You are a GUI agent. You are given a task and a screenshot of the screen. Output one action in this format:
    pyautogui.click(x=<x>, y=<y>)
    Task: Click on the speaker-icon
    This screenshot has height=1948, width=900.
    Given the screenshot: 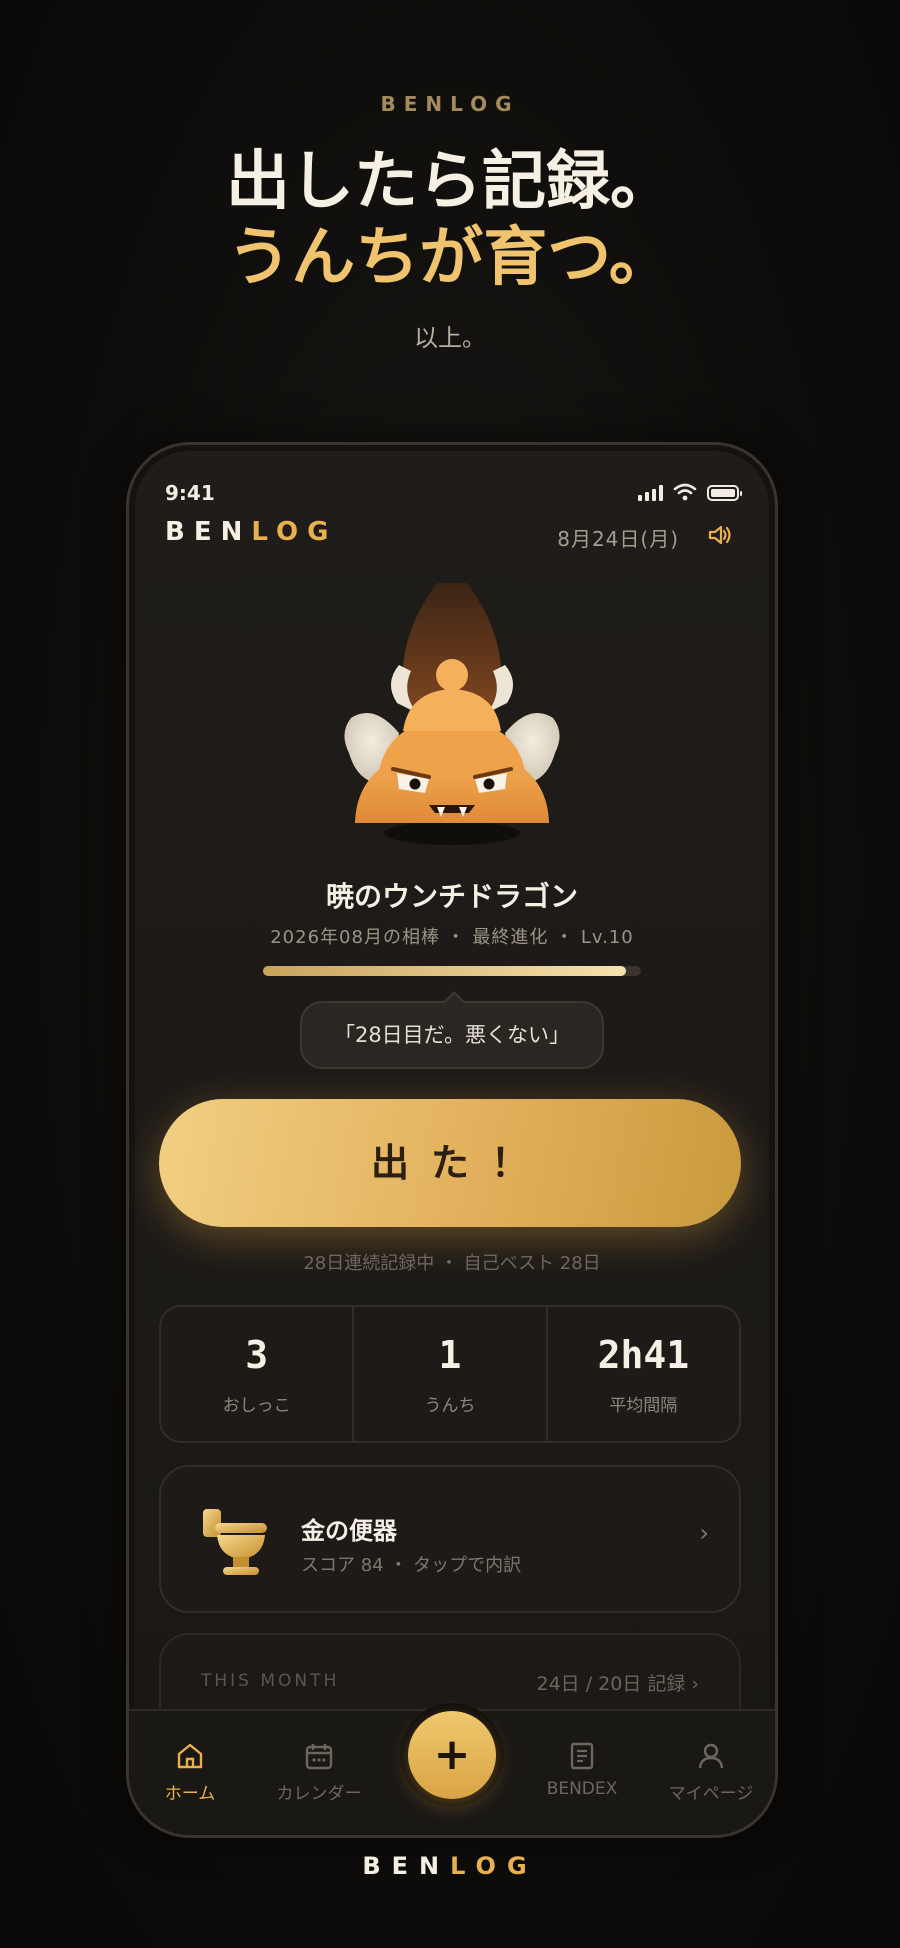 What is the action you would take?
    pyautogui.click(x=720, y=535)
    